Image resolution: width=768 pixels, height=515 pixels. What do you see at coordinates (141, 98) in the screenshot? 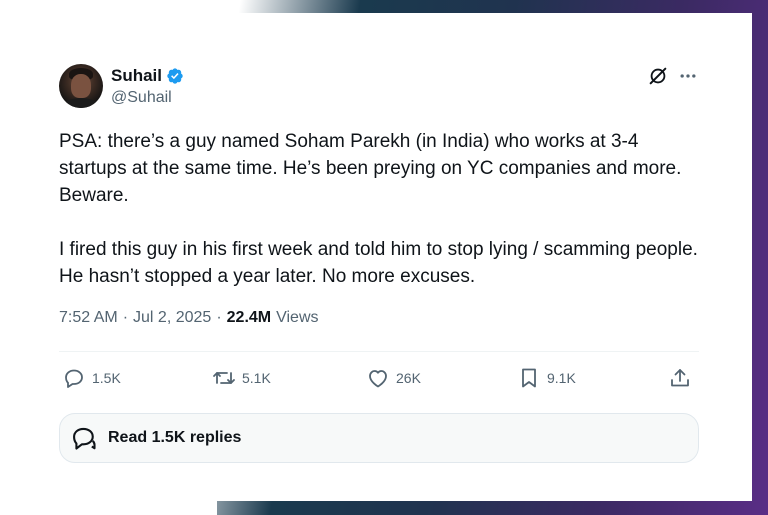
I see `user-handle: @Suhail` at bounding box center [141, 98].